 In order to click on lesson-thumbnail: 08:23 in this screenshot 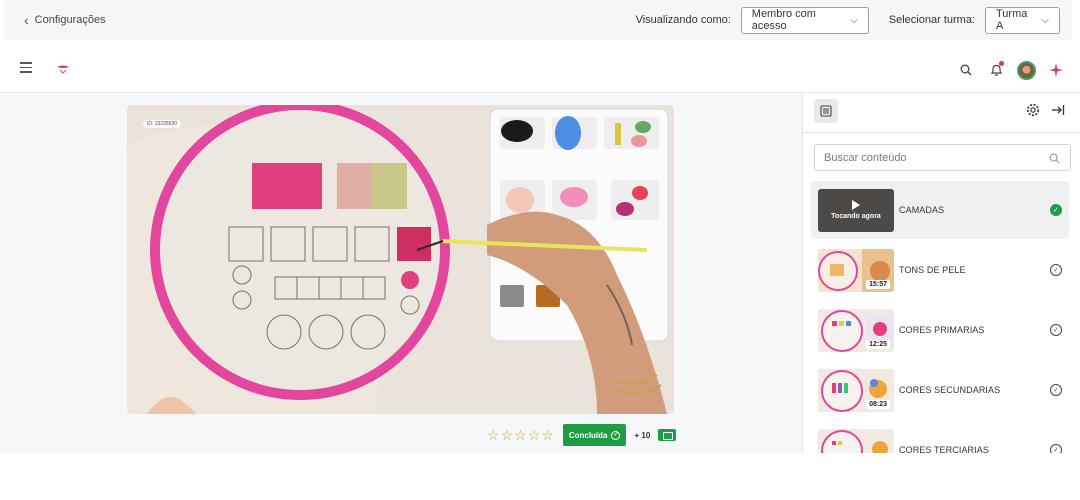, I will do `click(856, 390)`.